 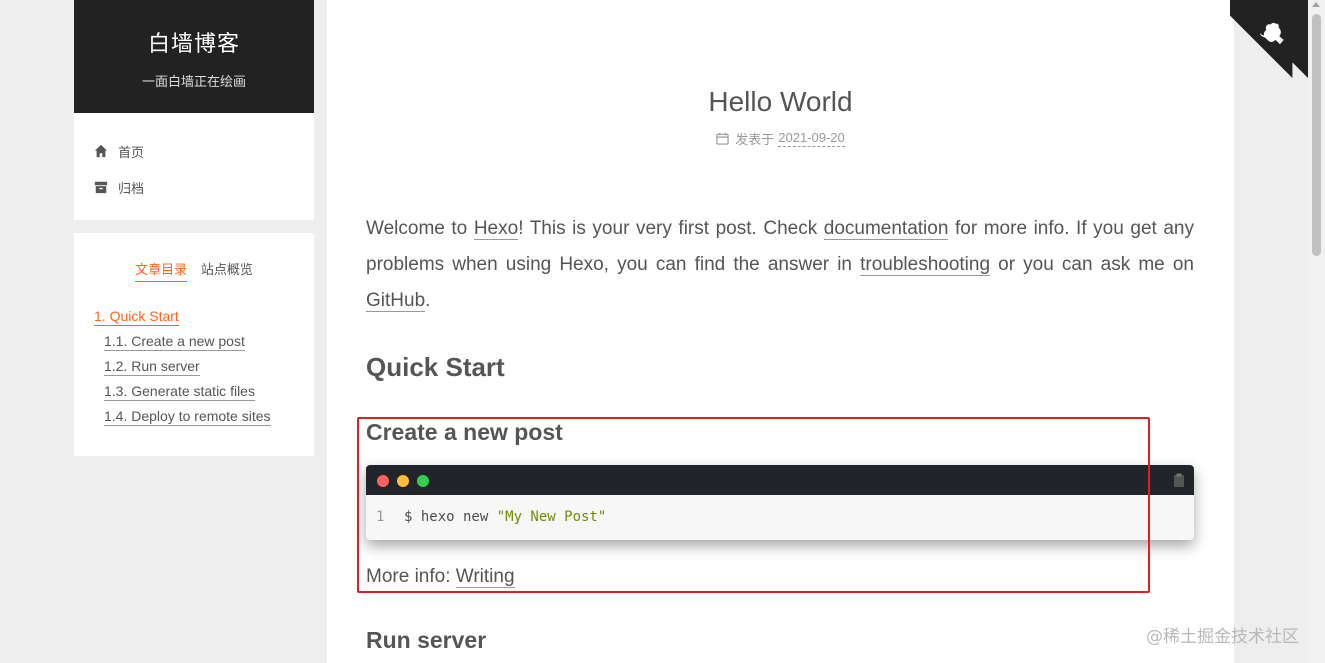 What do you see at coordinates (1316, 331) in the screenshot?
I see `page-scrollbar` at bounding box center [1316, 331].